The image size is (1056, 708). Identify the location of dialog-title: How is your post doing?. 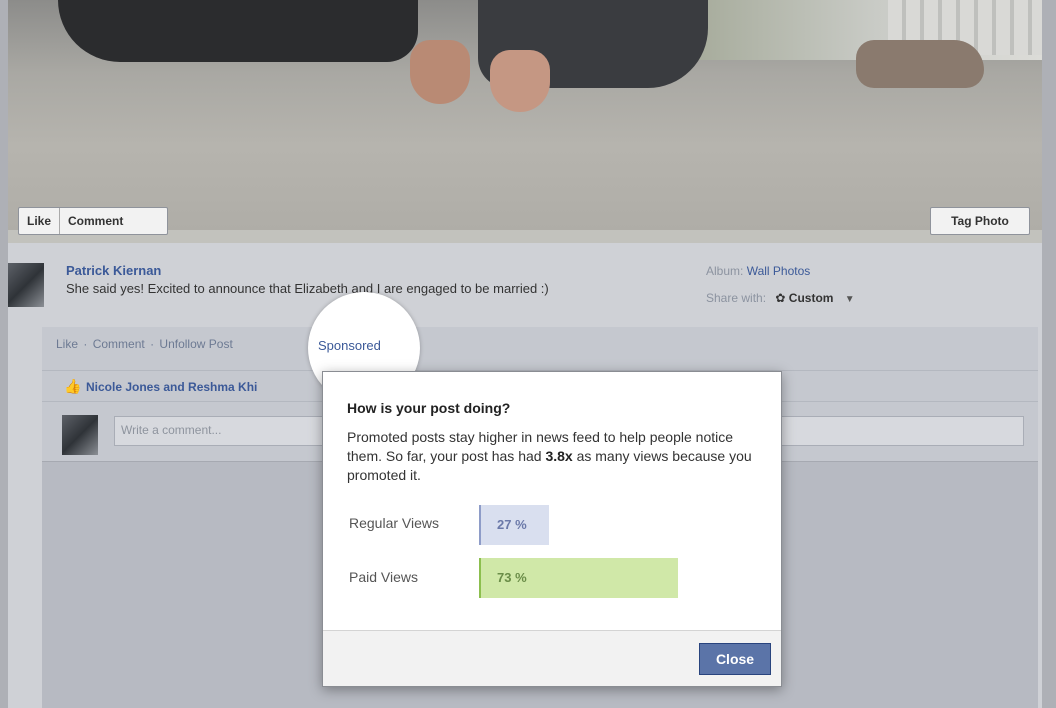
(429, 408).